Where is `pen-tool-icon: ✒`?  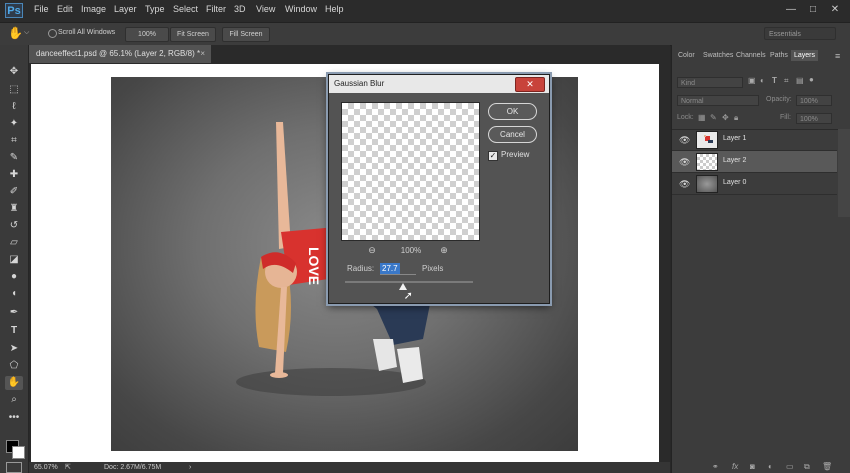
pen-tool-icon: ✒ is located at coordinates (14, 313).